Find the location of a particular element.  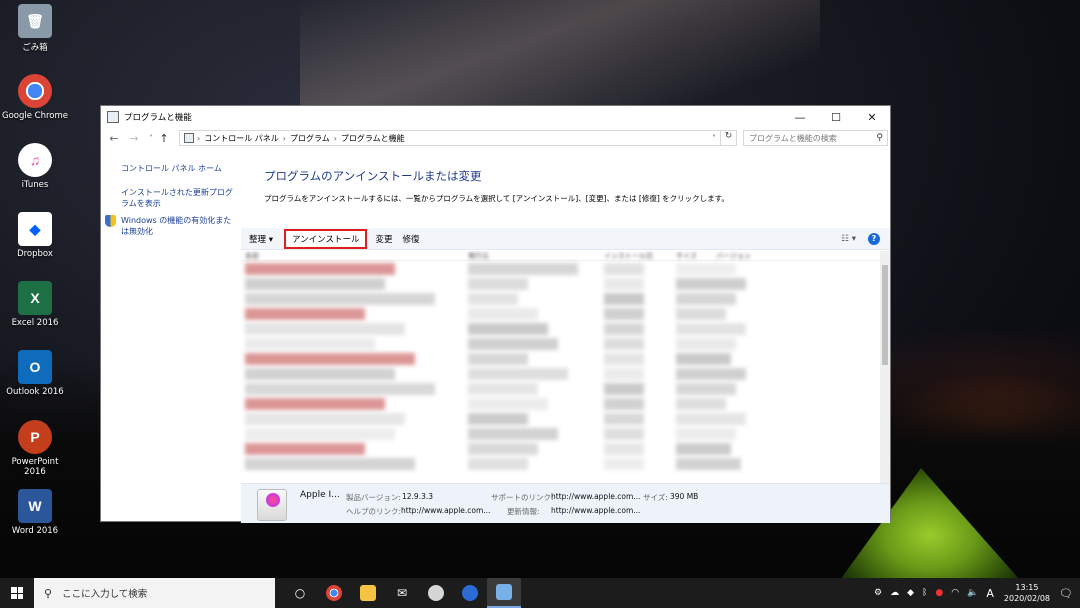

maximize-button: ☐ is located at coordinates (836, 117).